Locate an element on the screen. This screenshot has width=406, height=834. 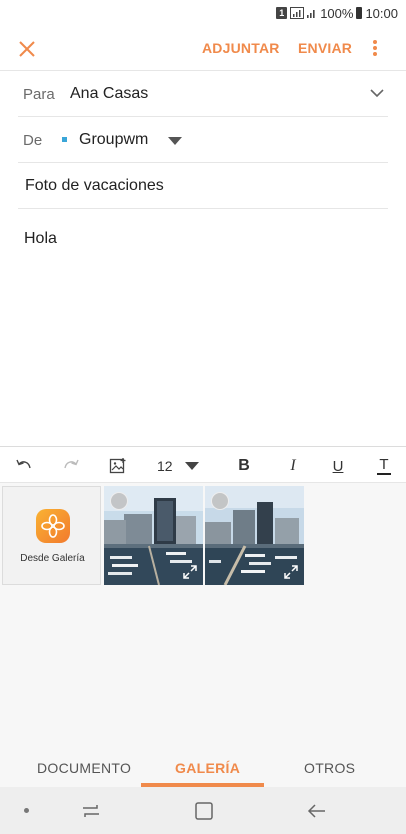
from-field: De Groupwm is located at coordinates (203, 140).